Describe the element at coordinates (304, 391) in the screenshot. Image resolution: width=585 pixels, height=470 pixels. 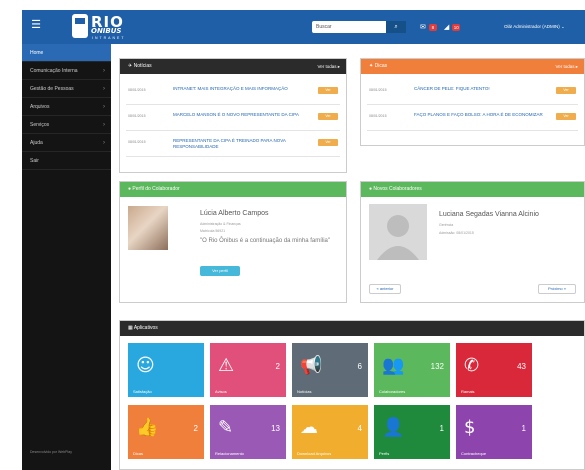
I see `tile-label: Notícias` at that location.